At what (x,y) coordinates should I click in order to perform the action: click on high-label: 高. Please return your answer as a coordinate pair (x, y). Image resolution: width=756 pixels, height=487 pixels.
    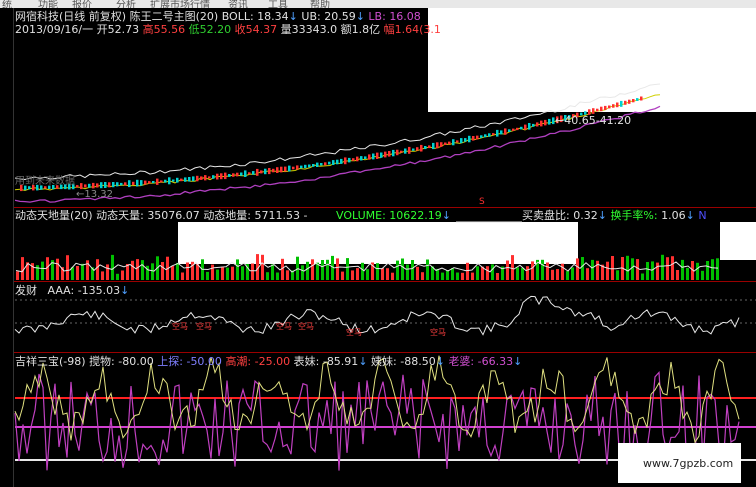
    Looking at the image, I should click on (148, 29).